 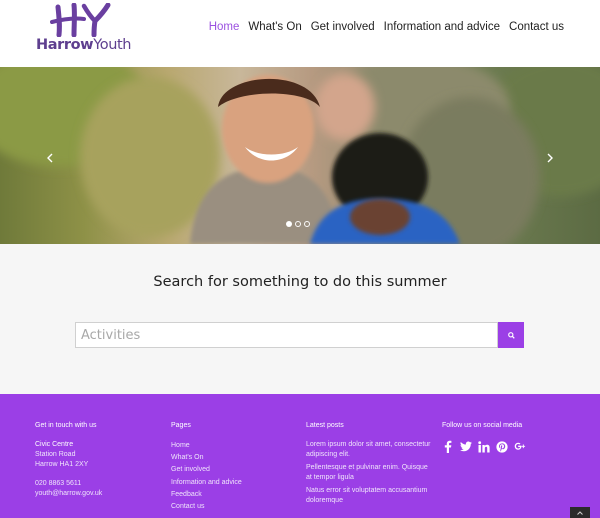 I want to click on nav-item-contact-us: Contact us, so click(x=536, y=27).